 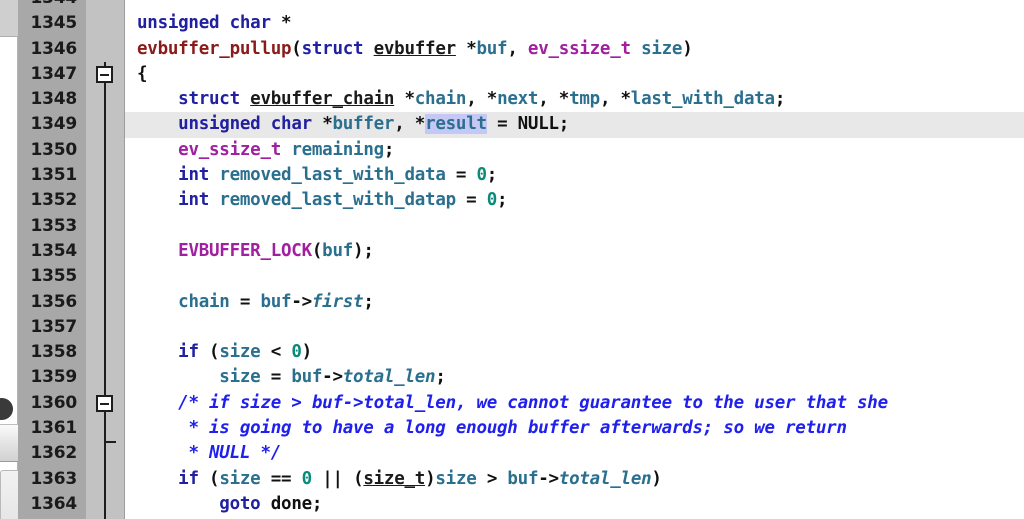 I want to click on code-line: if (size < 0), so click(x=574, y=352).